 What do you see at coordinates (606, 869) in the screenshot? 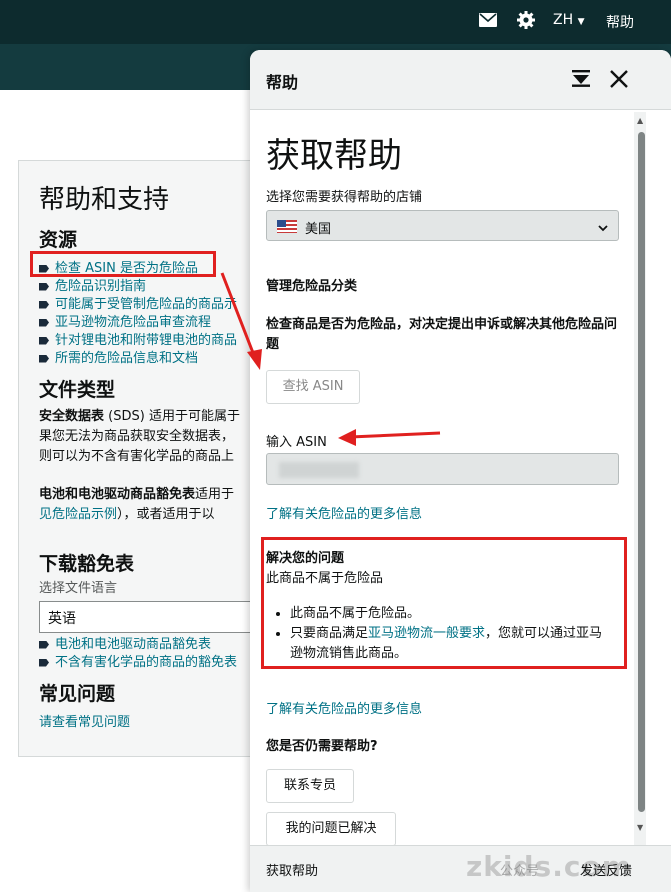
I see `footer-send-feedback: 发送反馈` at bounding box center [606, 869].